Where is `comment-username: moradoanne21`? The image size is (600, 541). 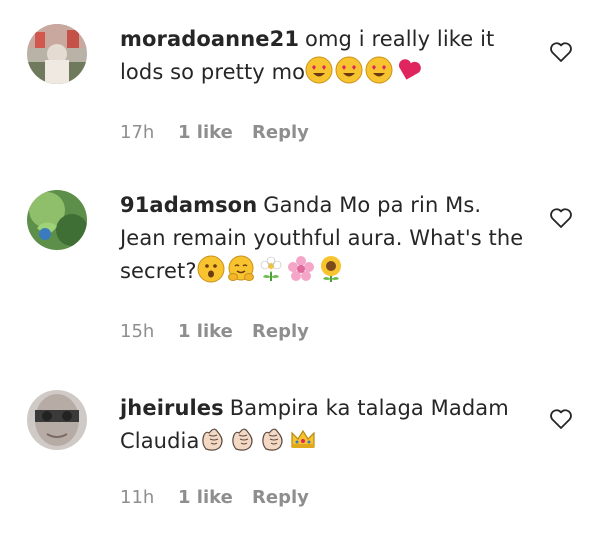
comment-username: moradoanne21 is located at coordinates (209, 39).